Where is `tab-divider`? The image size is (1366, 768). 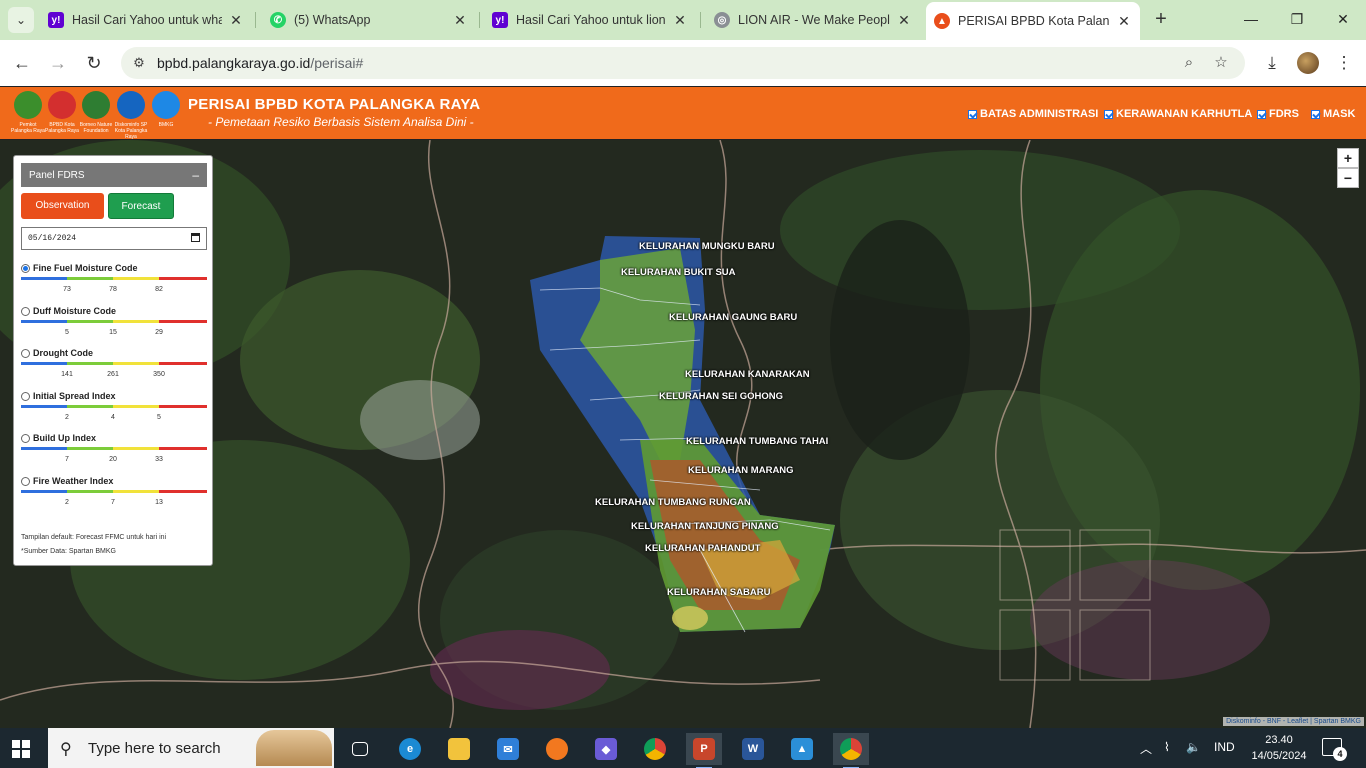
tab-divider is located at coordinates (255, 20).